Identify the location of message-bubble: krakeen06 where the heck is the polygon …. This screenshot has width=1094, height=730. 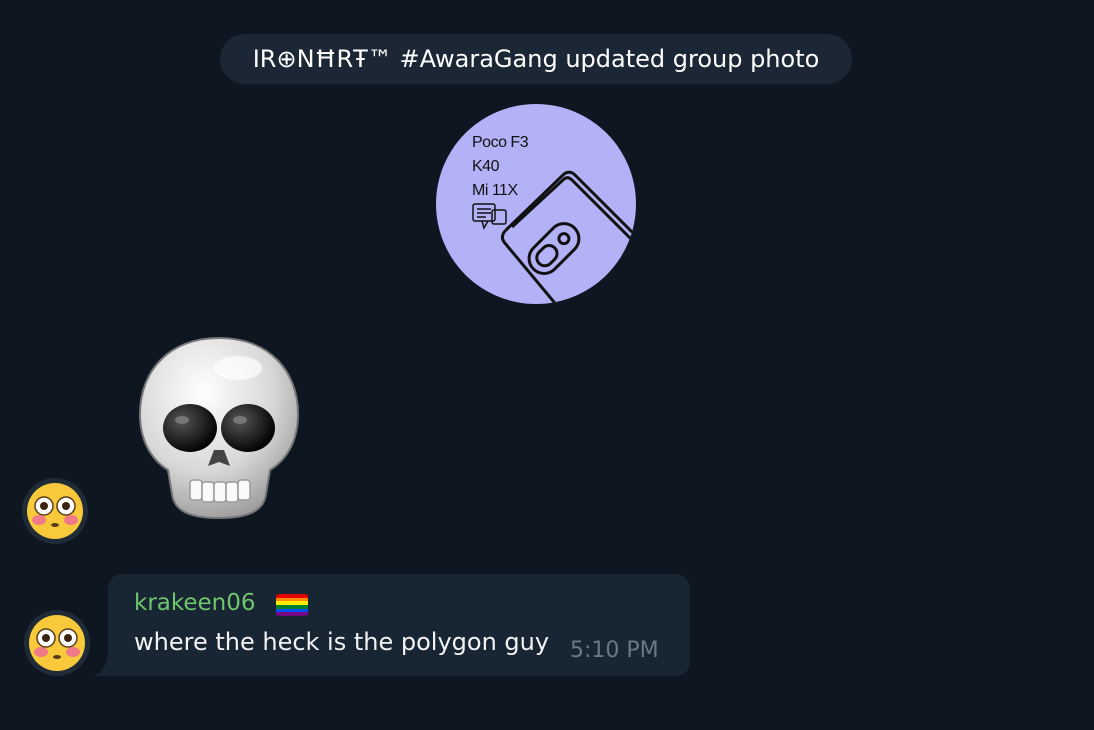
(399, 625).